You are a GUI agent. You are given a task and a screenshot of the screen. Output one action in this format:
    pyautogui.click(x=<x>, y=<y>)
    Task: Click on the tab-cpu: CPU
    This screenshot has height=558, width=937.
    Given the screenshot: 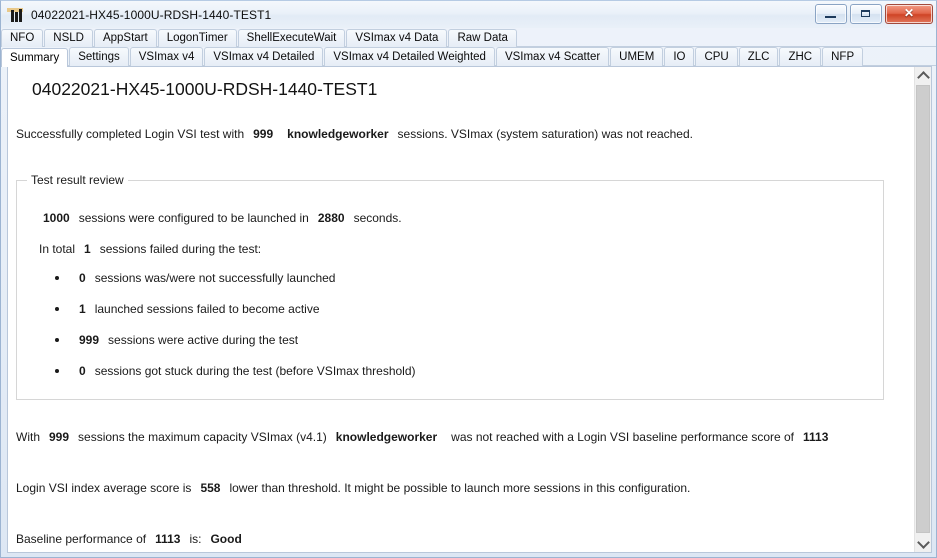 What is the action you would take?
    pyautogui.click(x=716, y=56)
    